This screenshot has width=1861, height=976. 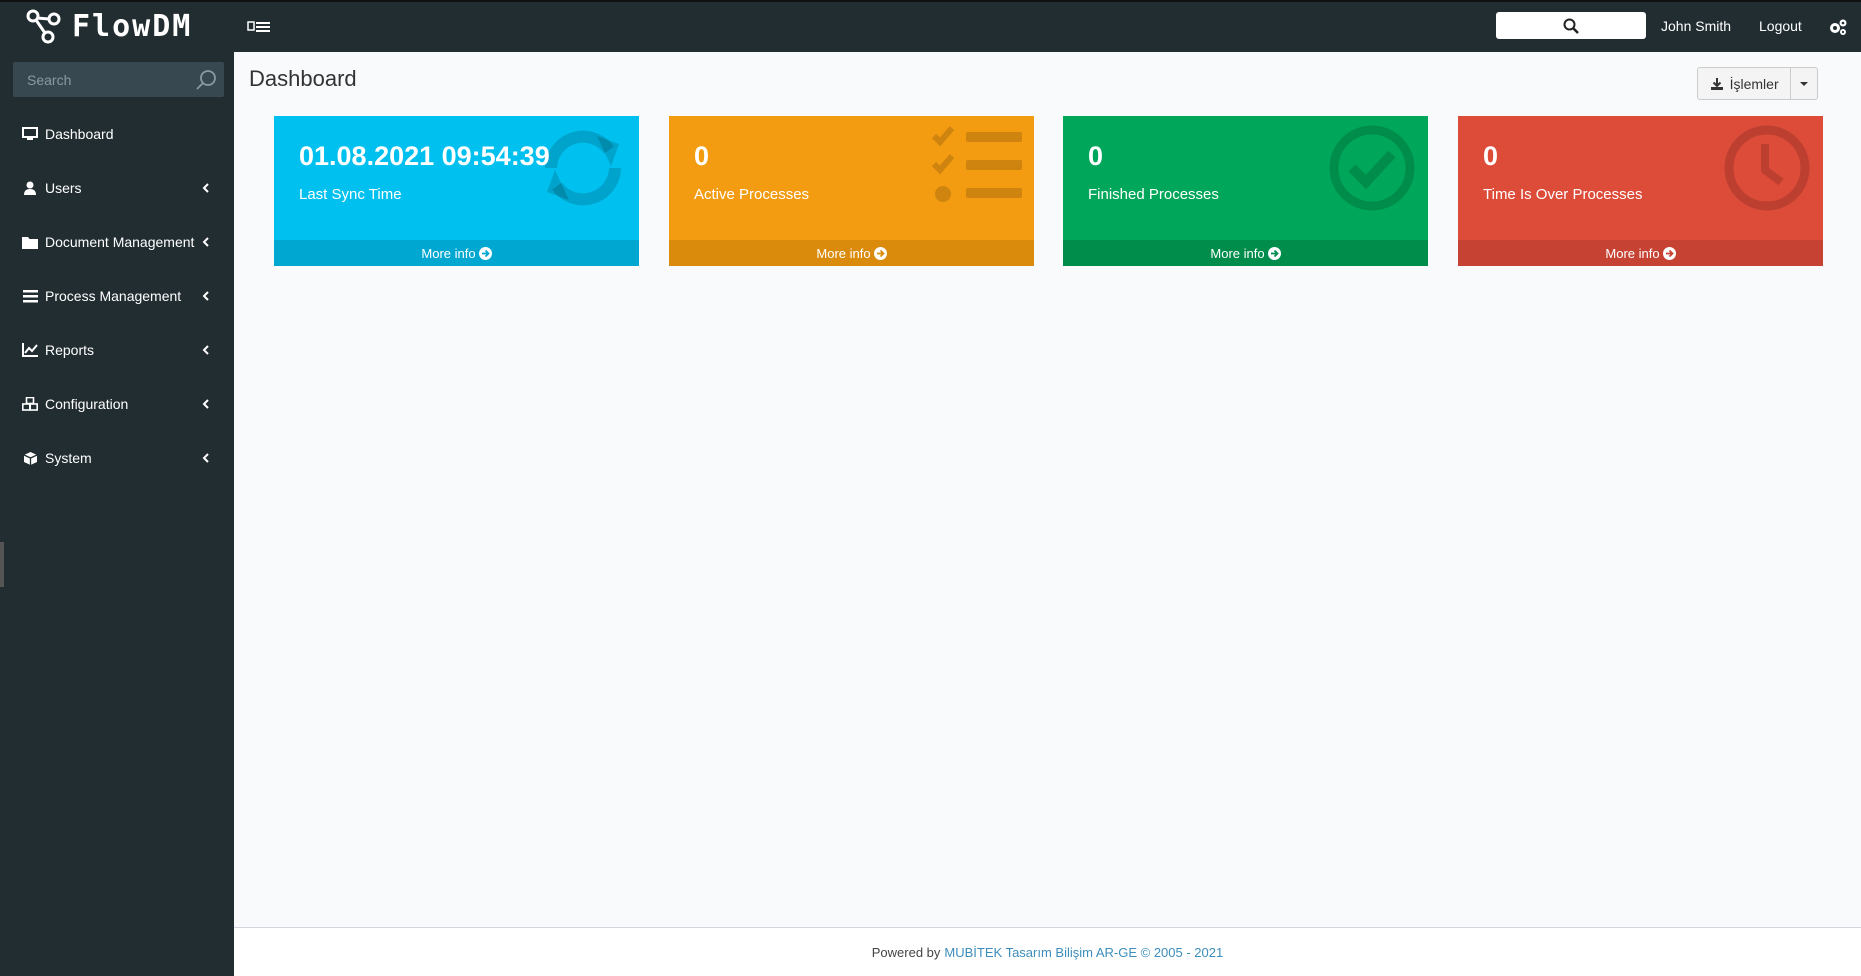 What do you see at coordinates (118, 79) in the screenshot?
I see `sidebar-search-input: Search` at bounding box center [118, 79].